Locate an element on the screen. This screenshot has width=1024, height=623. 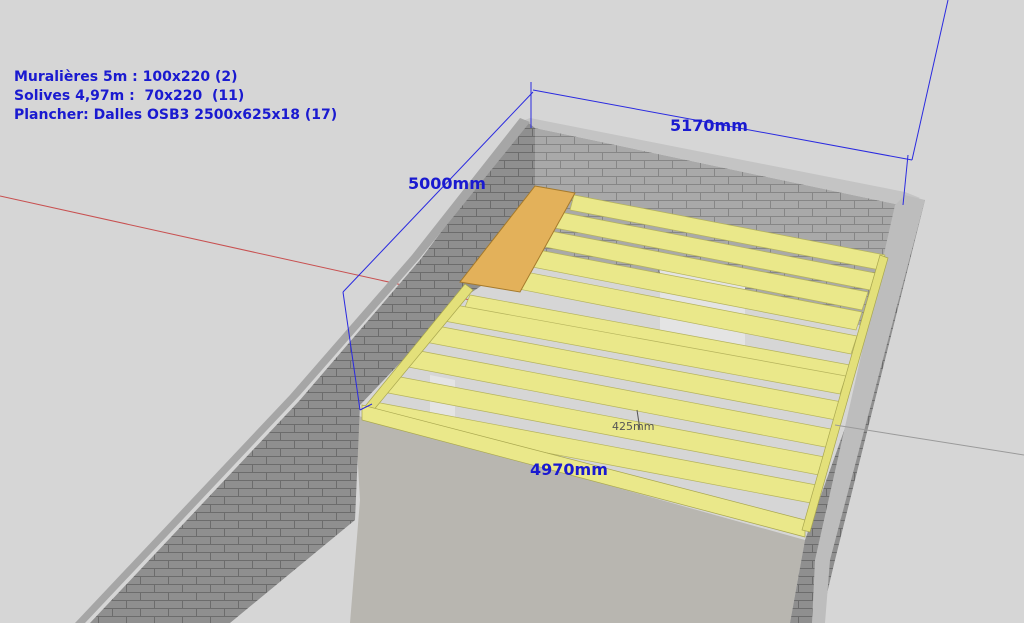
dimension-width-top: 5170mm is located at coordinates (709, 125).